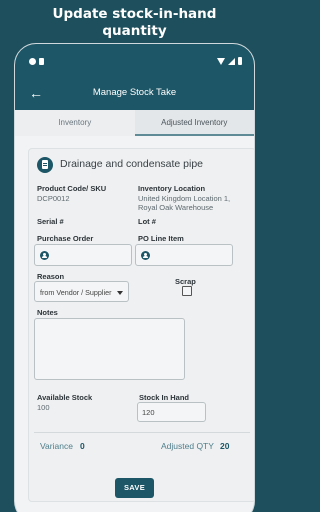  I want to click on po-line-item-label: PO Line Item, so click(161, 238).